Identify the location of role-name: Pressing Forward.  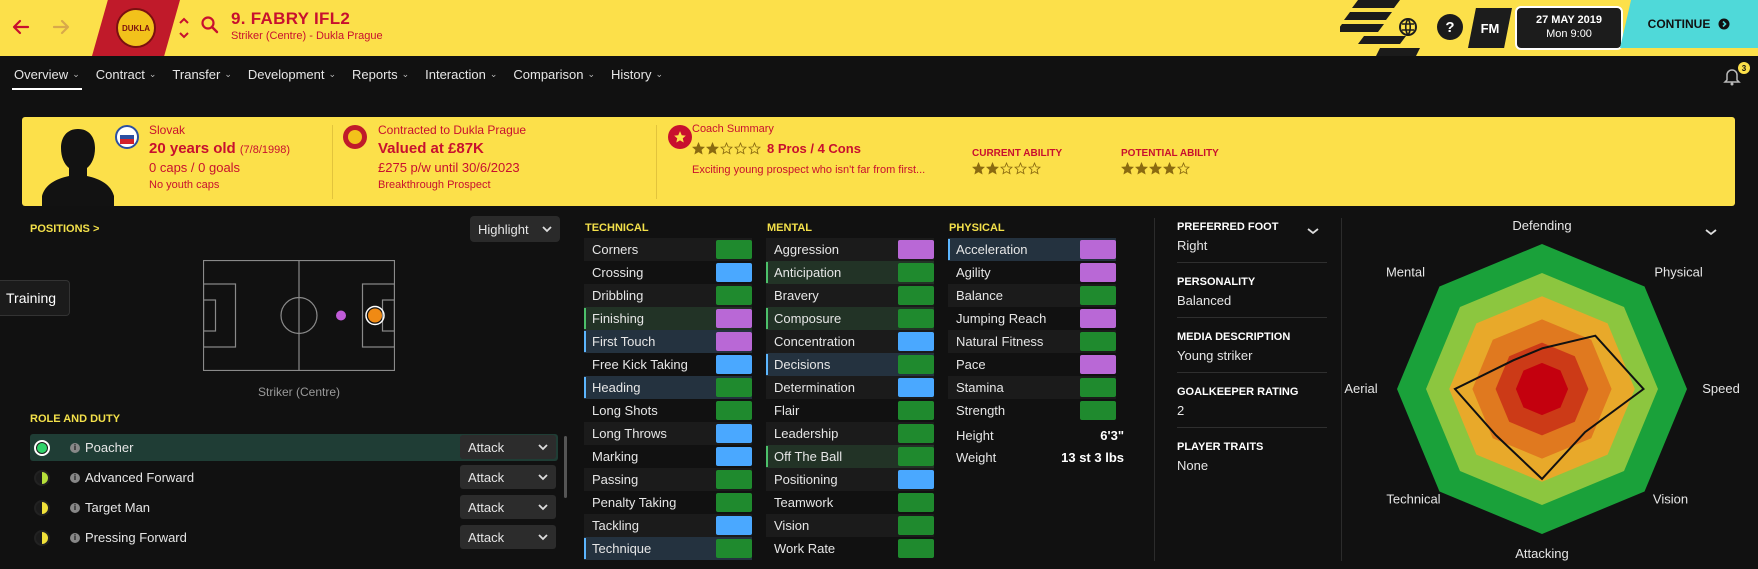
(136, 537).